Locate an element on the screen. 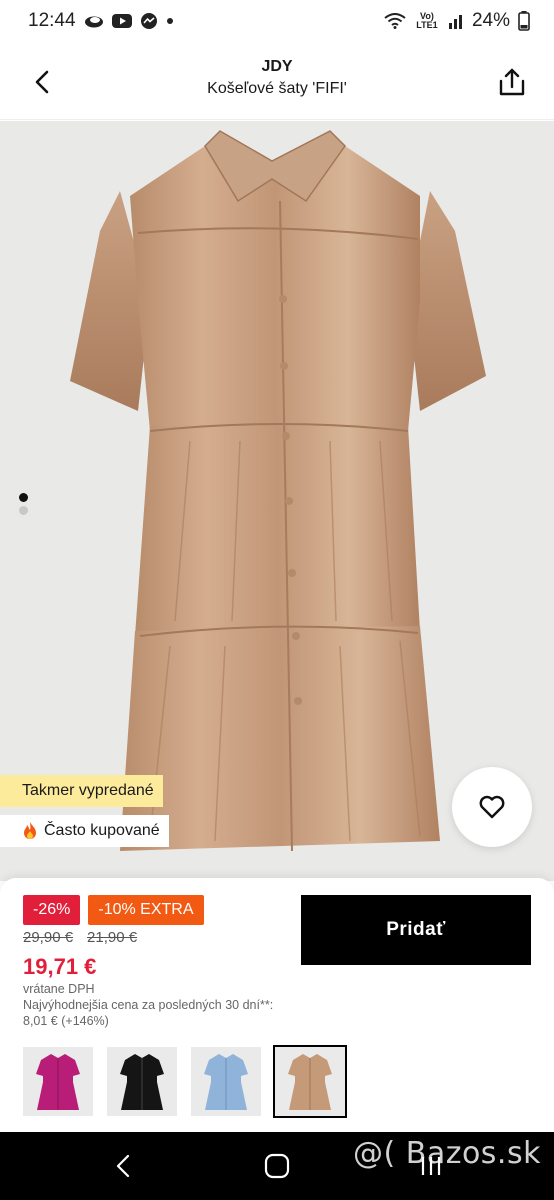 The width and height of the screenshot is (554, 1200). original-price: 29,90 € is located at coordinates (48, 937).